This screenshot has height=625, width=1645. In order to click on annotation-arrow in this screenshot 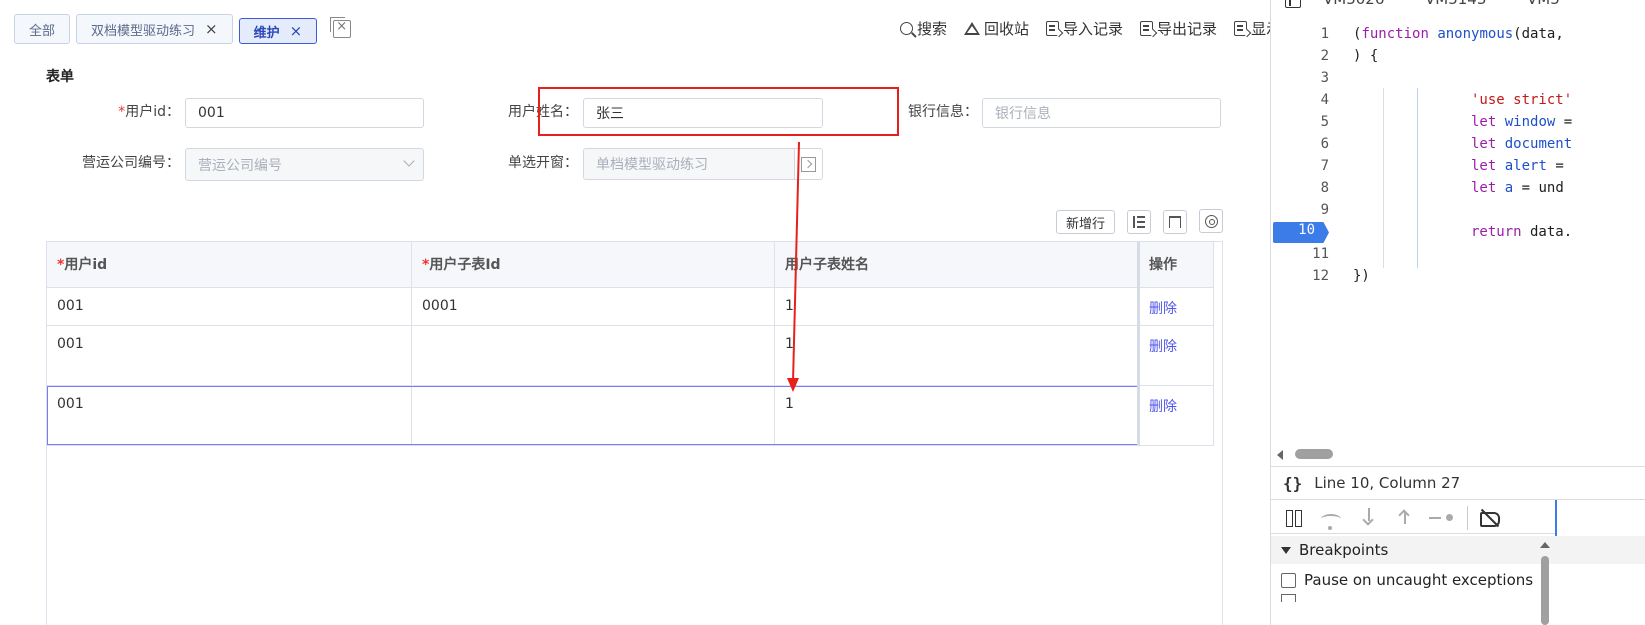, I will do `click(793, 266)`.